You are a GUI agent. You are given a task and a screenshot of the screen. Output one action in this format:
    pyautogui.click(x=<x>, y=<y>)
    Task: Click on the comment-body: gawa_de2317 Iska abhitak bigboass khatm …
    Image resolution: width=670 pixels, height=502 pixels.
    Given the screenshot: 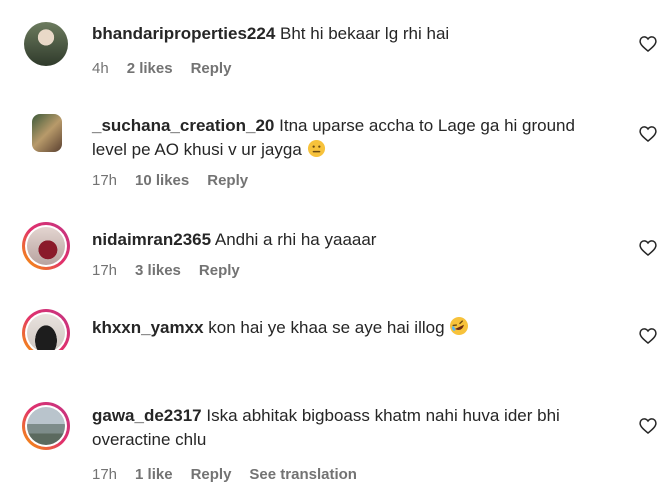 What is the action you would take?
    pyautogui.click(x=351, y=428)
    